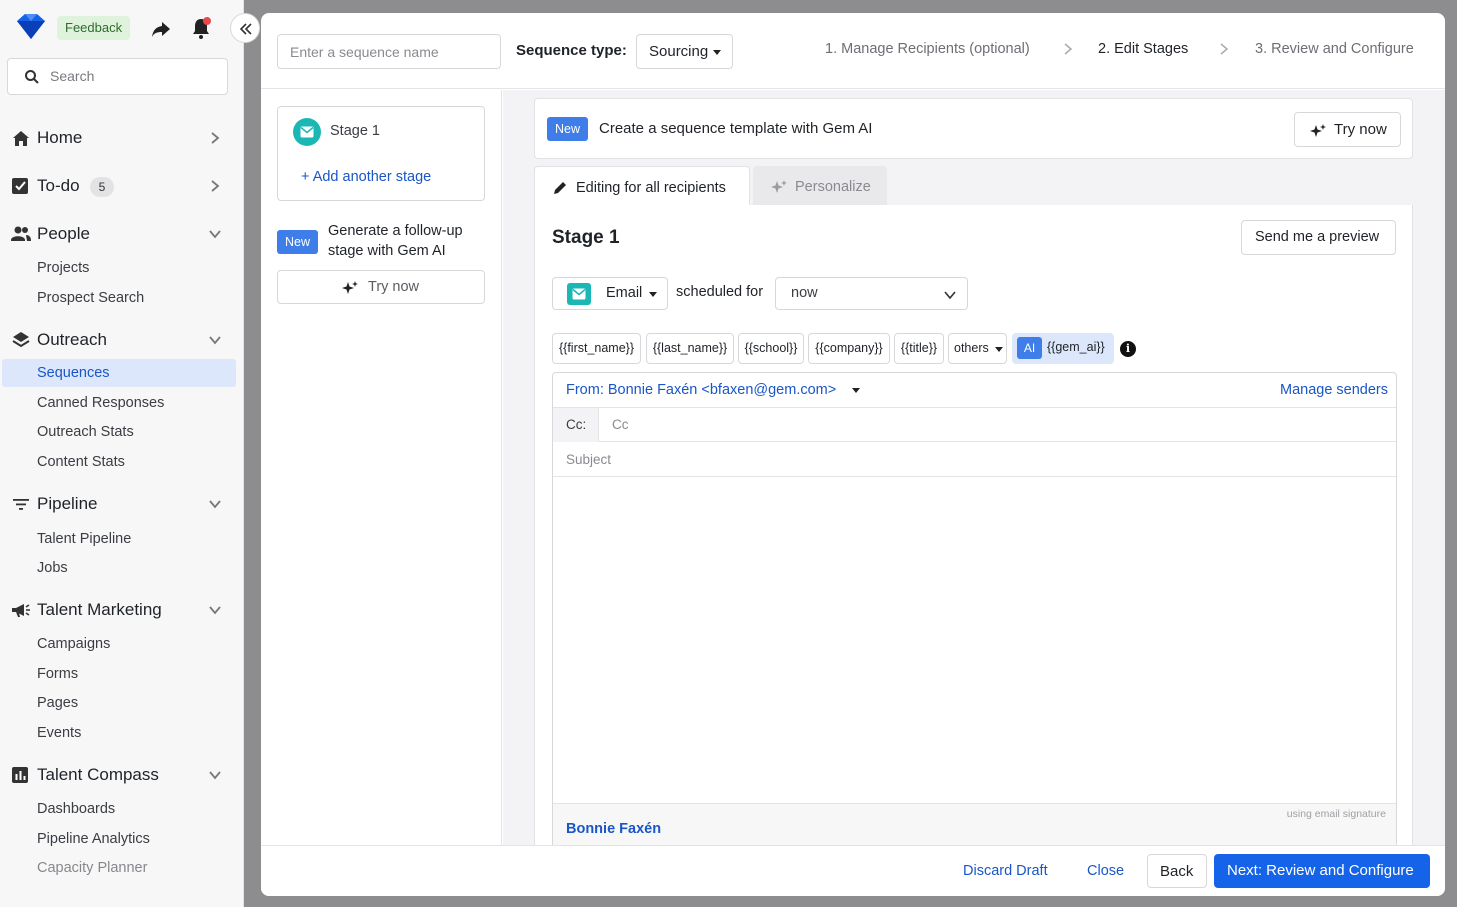 Image resolution: width=1457 pixels, height=907 pixels. I want to click on nav-todo: To-do 5, so click(121, 186).